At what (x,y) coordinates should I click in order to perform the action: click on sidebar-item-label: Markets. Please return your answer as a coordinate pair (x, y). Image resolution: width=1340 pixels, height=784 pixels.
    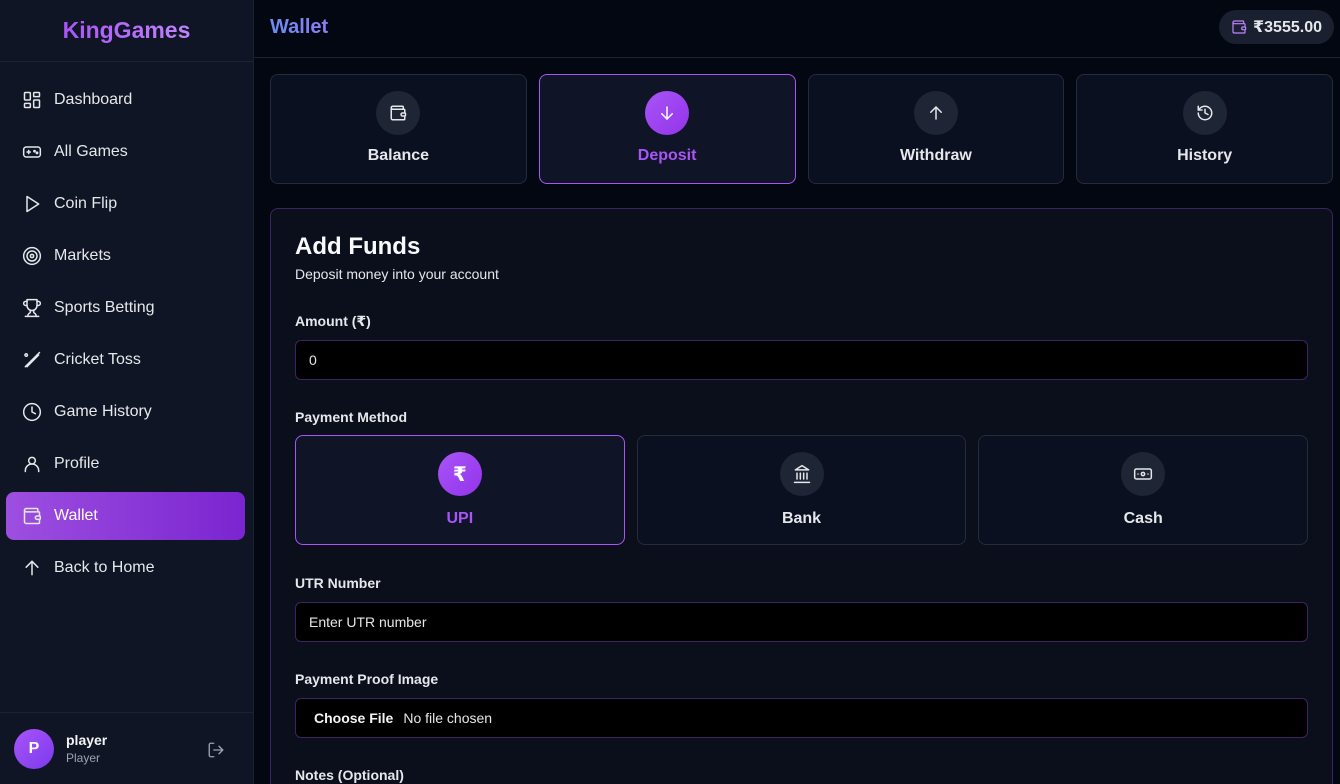
    Looking at the image, I should click on (82, 255).